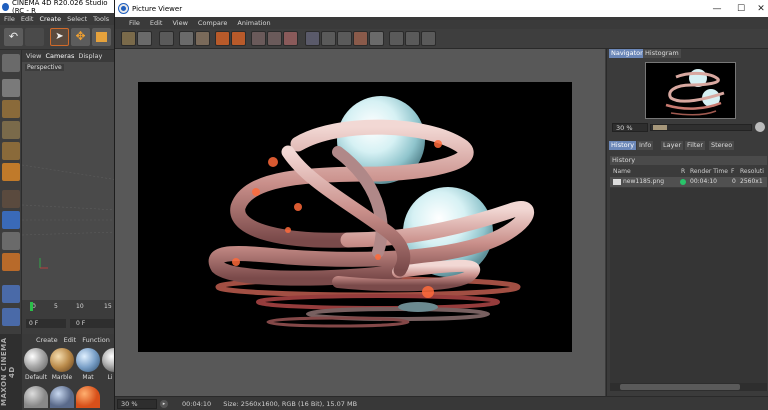 Image resolution: width=768 pixels, height=410 pixels. What do you see at coordinates (11, 109) in the screenshot?
I see `checker-icon` at bounding box center [11, 109].